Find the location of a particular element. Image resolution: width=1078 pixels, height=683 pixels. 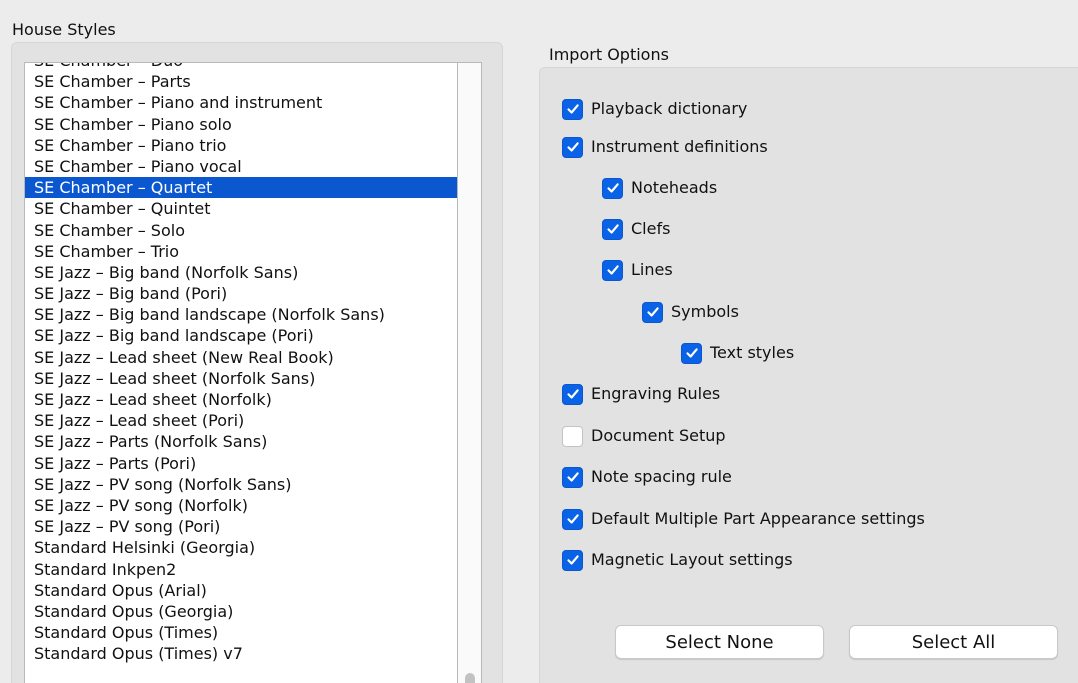

house-style-item: SE Chamber – Quintet is located at coordinates (241, 208).